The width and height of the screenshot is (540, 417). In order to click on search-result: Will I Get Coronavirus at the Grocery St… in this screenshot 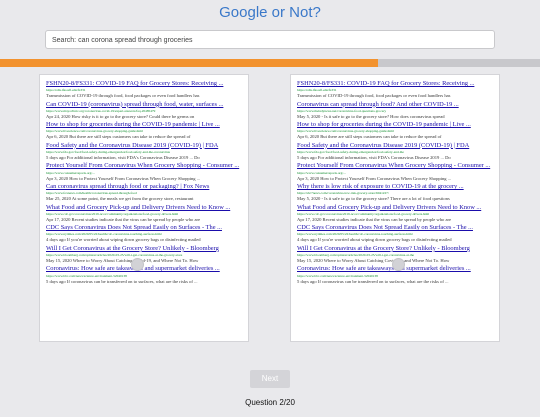, I will do `click(144, 255)`.